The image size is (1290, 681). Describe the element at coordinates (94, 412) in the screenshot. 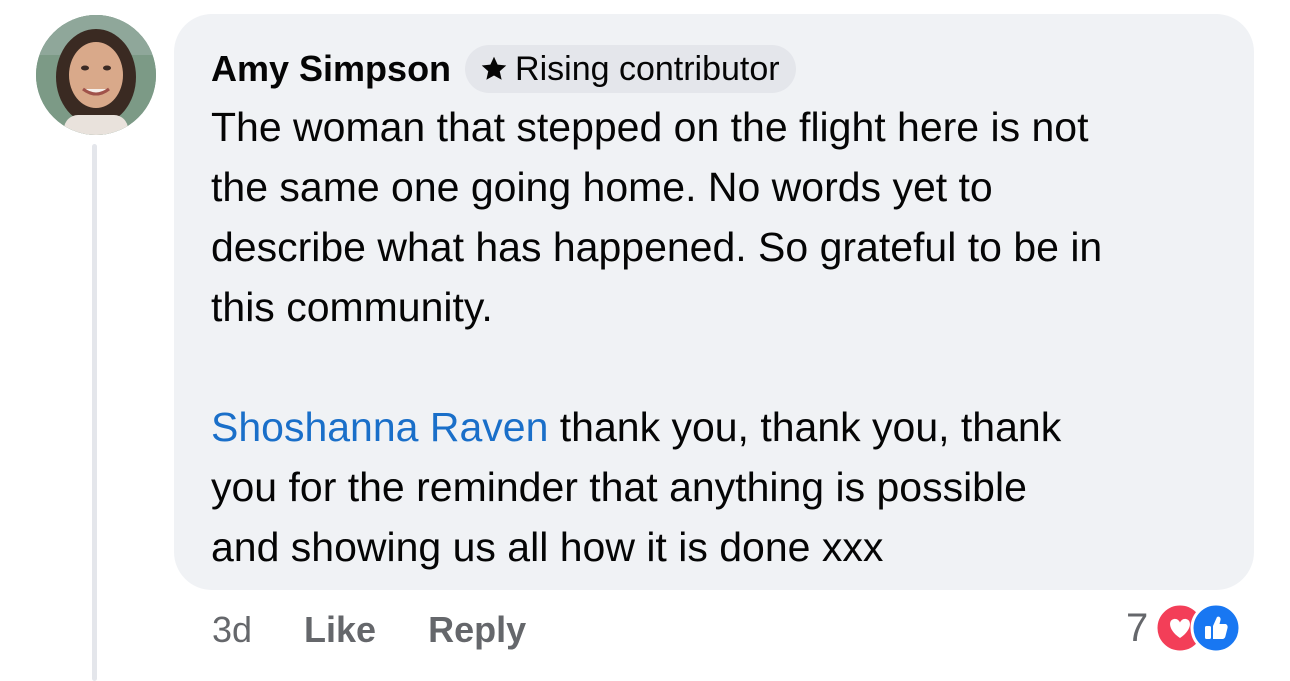

I see `thread-line` at that location.